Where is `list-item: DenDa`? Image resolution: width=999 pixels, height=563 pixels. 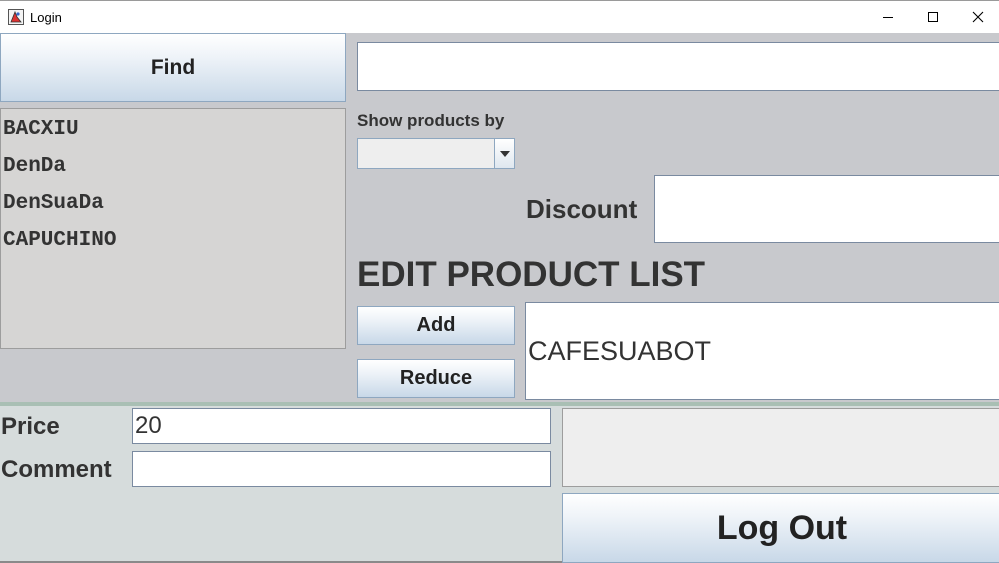
list-item: DenDa is located at coordinates (173, 170).